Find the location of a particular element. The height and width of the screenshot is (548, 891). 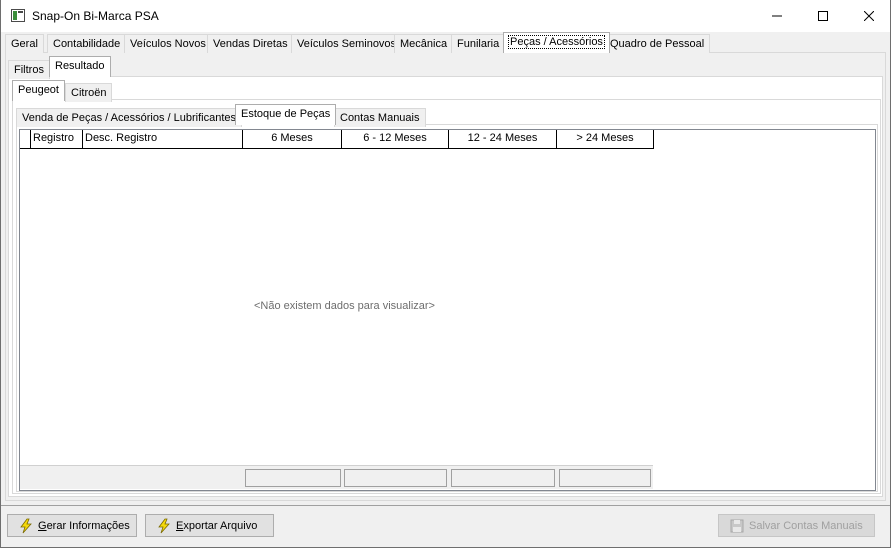

empty-message: <Não existem dados para visualizar> is located at coordinates (344, 306).